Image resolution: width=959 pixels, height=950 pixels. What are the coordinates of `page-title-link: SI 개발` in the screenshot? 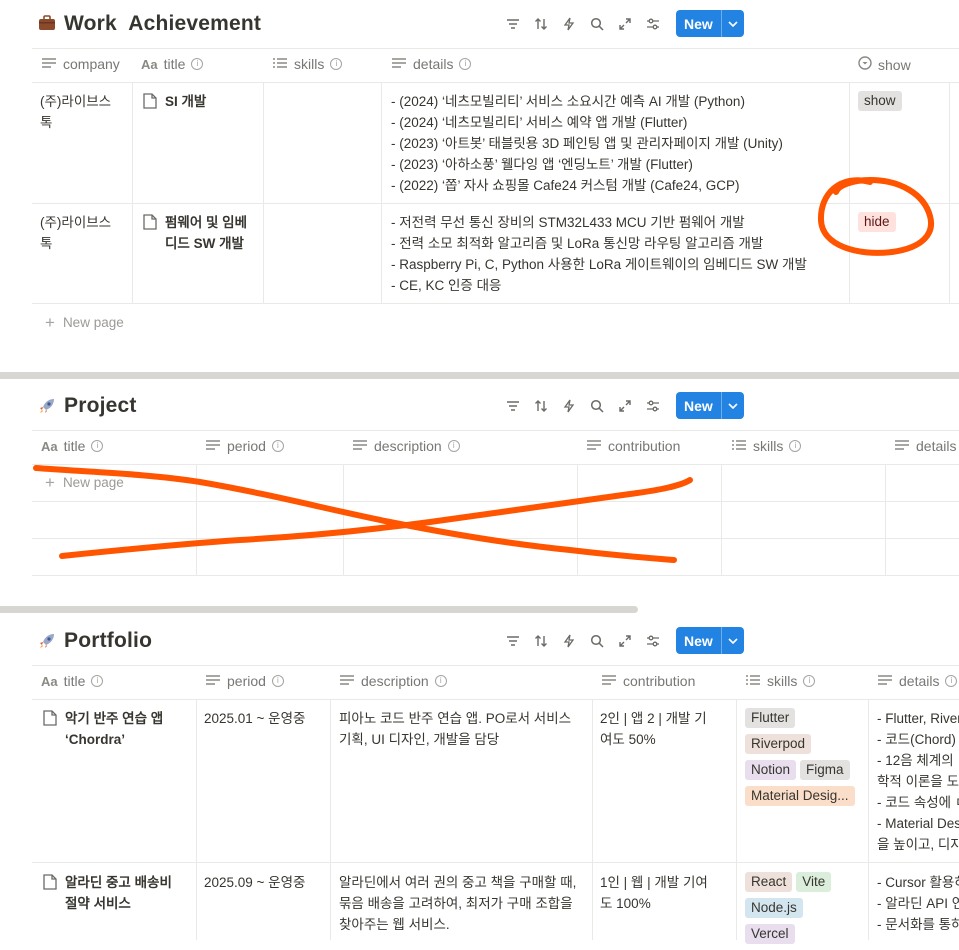 It's located at (185, 101).